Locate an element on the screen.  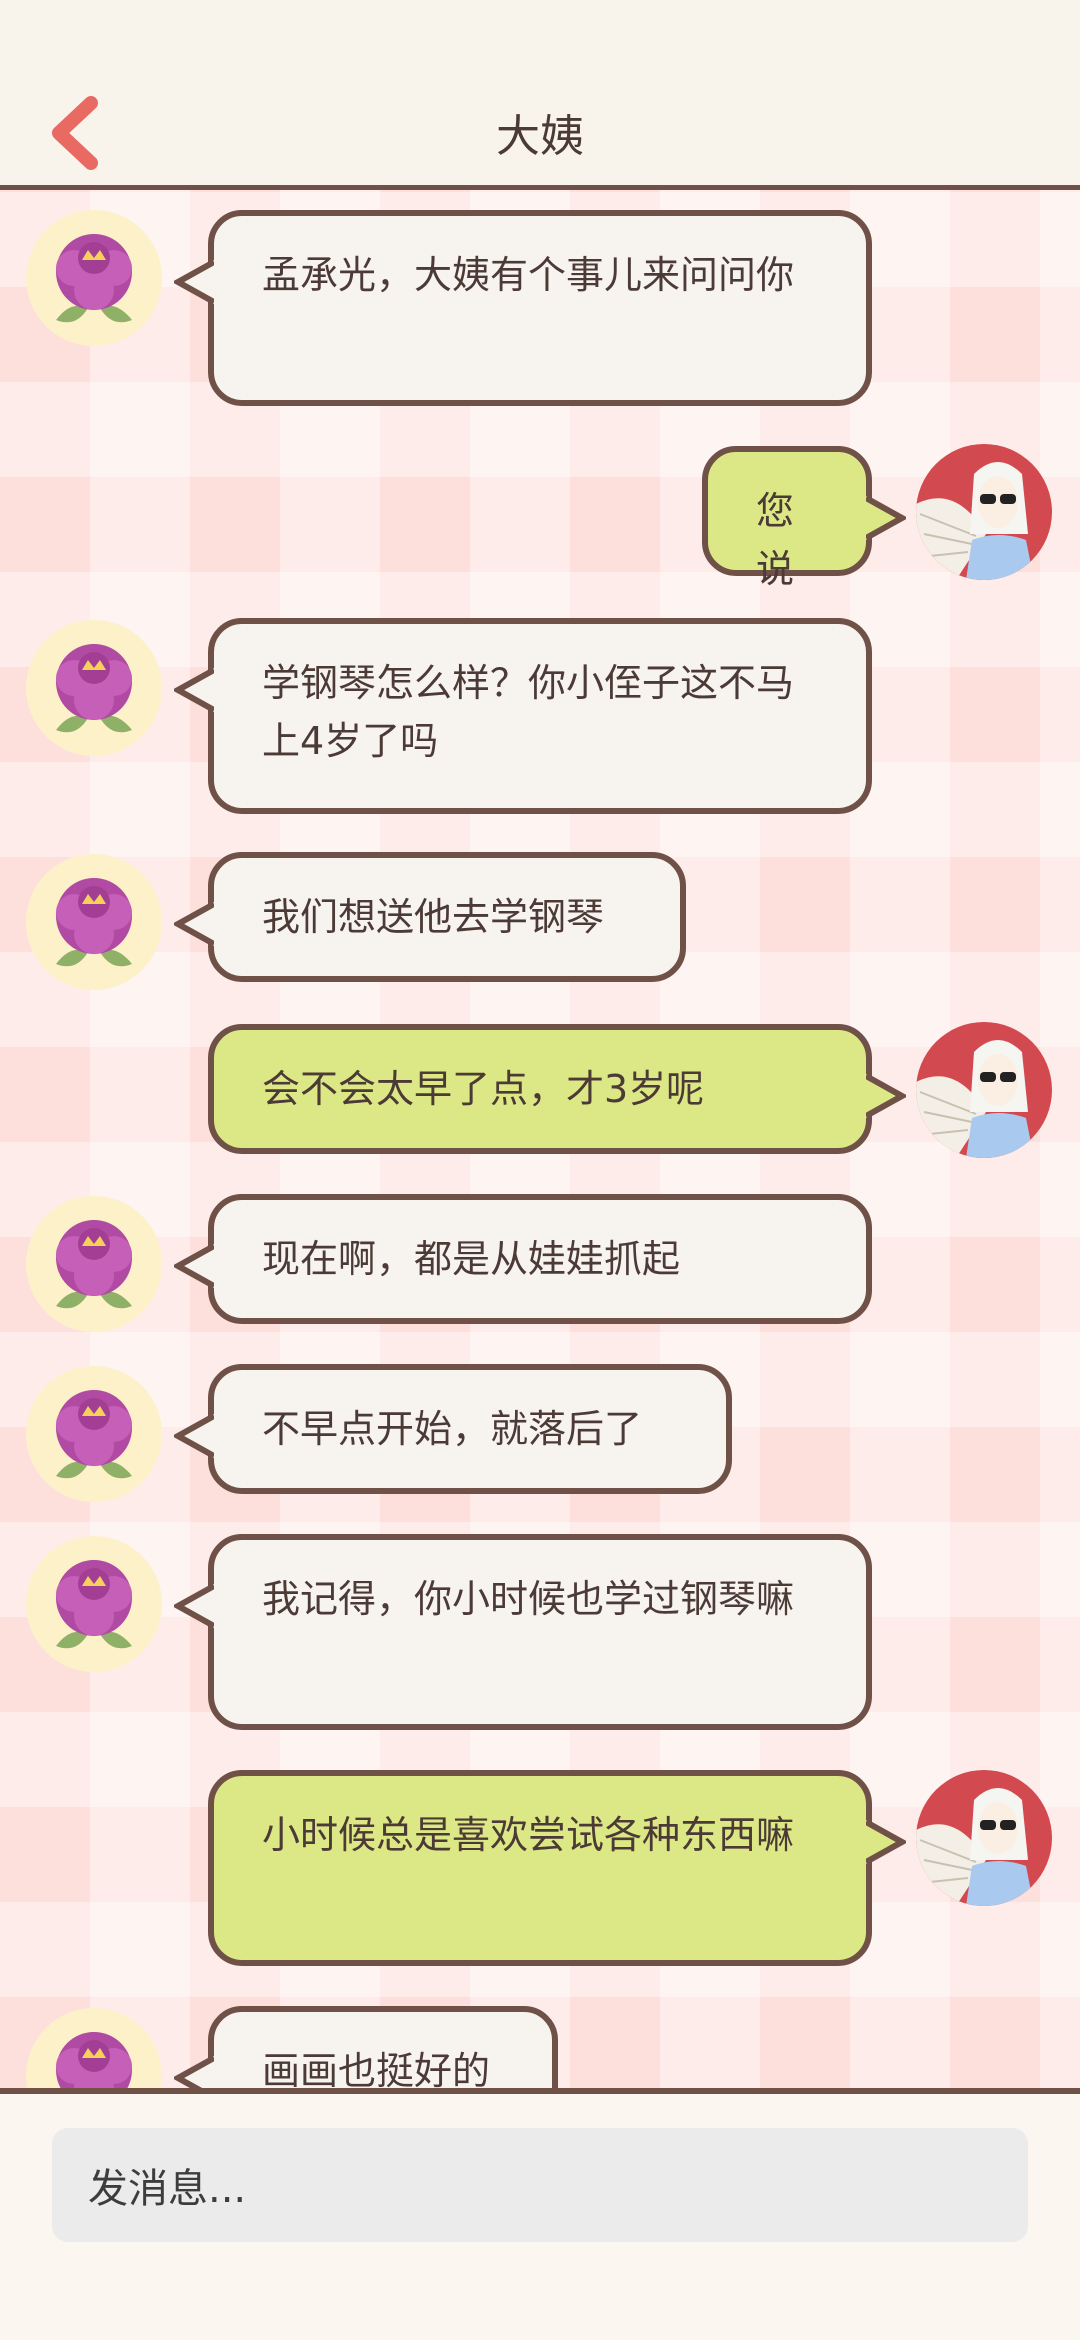
message-bubble: 我记得，你小时候也学过钢琴嘛 is located at coordinates (523, 1632).